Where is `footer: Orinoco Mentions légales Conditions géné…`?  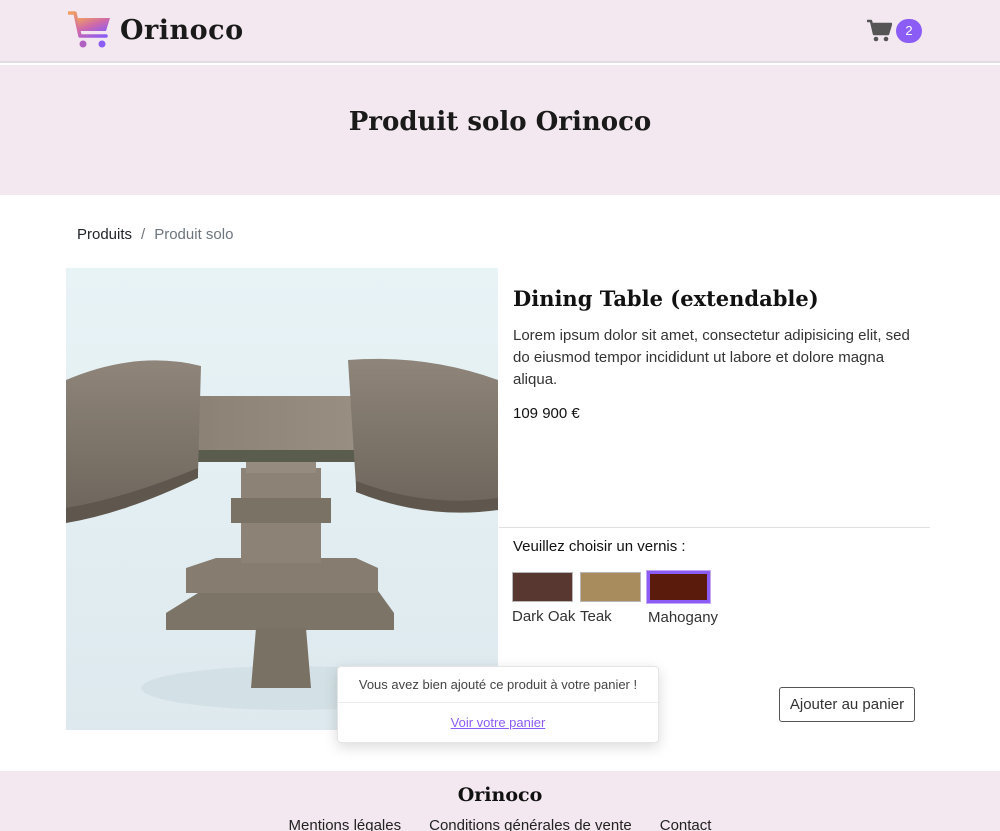 footer: Orinoco Mentions légales Conditions géné… is located at coordinates (500, 801).